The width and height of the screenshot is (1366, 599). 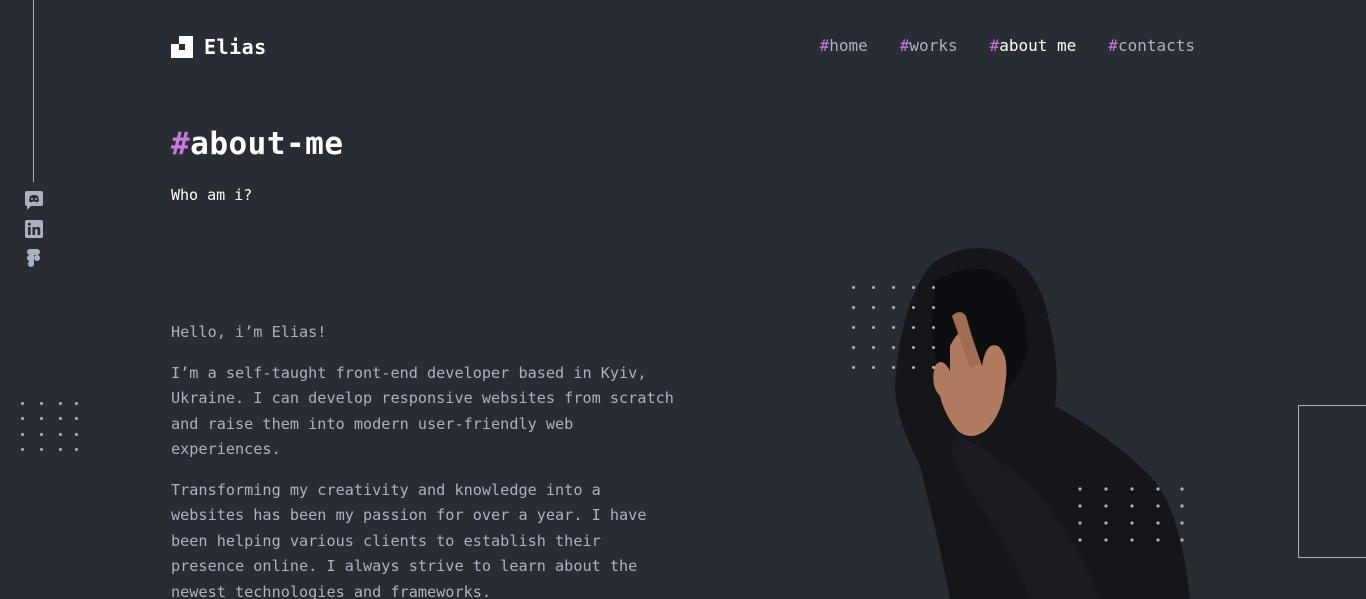 What do you see at coordinates (182, 47) in the screenshot?
I see `logo-icon` at bounding box center [182, 47].